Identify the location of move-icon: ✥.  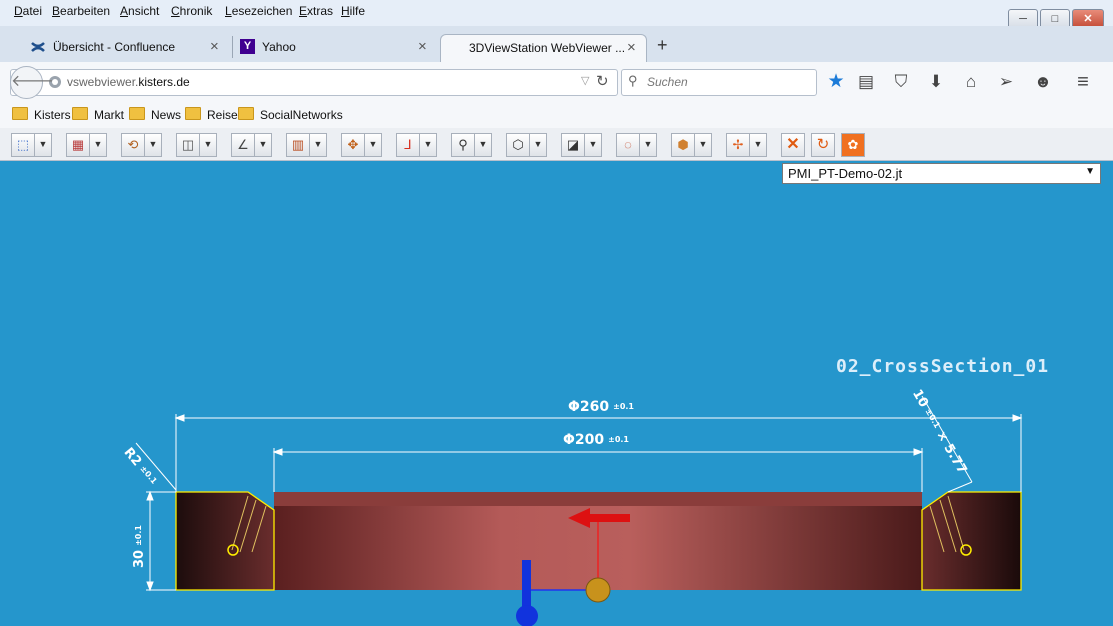
(353, 145).